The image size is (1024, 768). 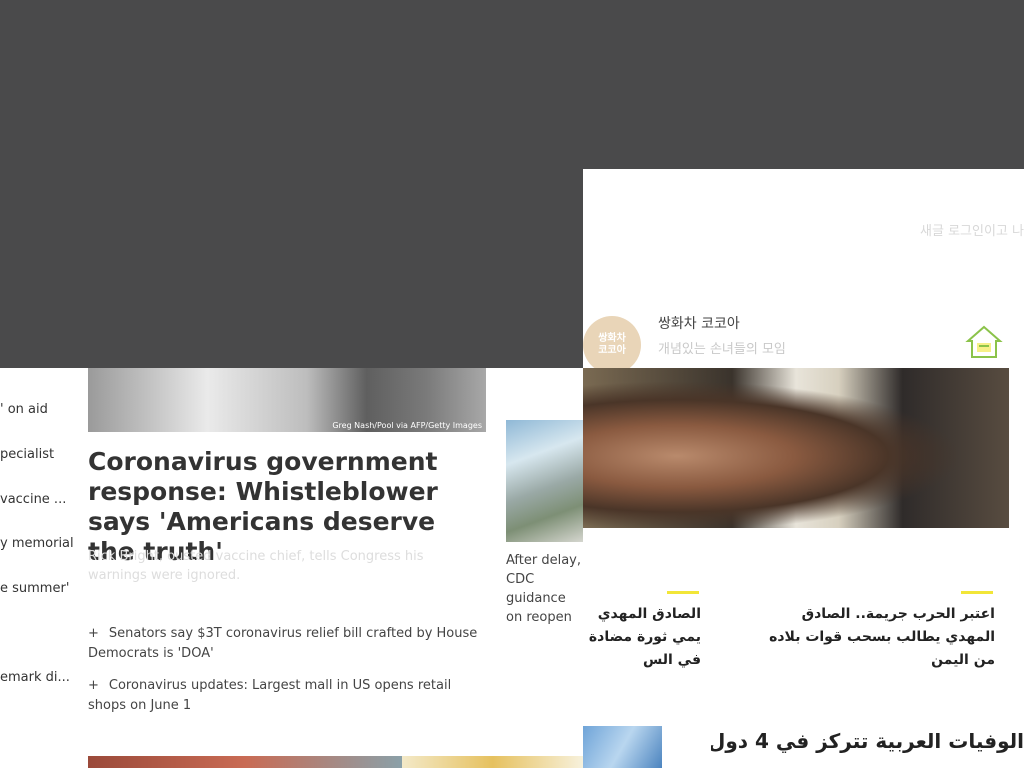 What do you see at coordinates (287, 396) in the screenshot?
I see `lead-story-photo: Greg Nash/Pool via AFP/Getty Images` at bounding box center [287, 396].